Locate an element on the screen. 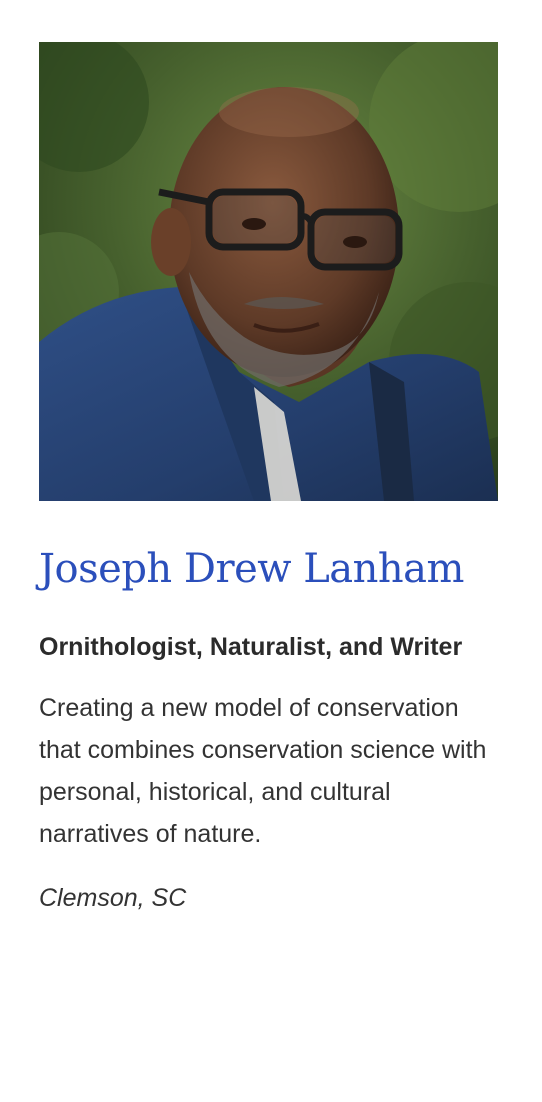  person-name: Joseph Drew Lanham is located at coordinates (269, 569).